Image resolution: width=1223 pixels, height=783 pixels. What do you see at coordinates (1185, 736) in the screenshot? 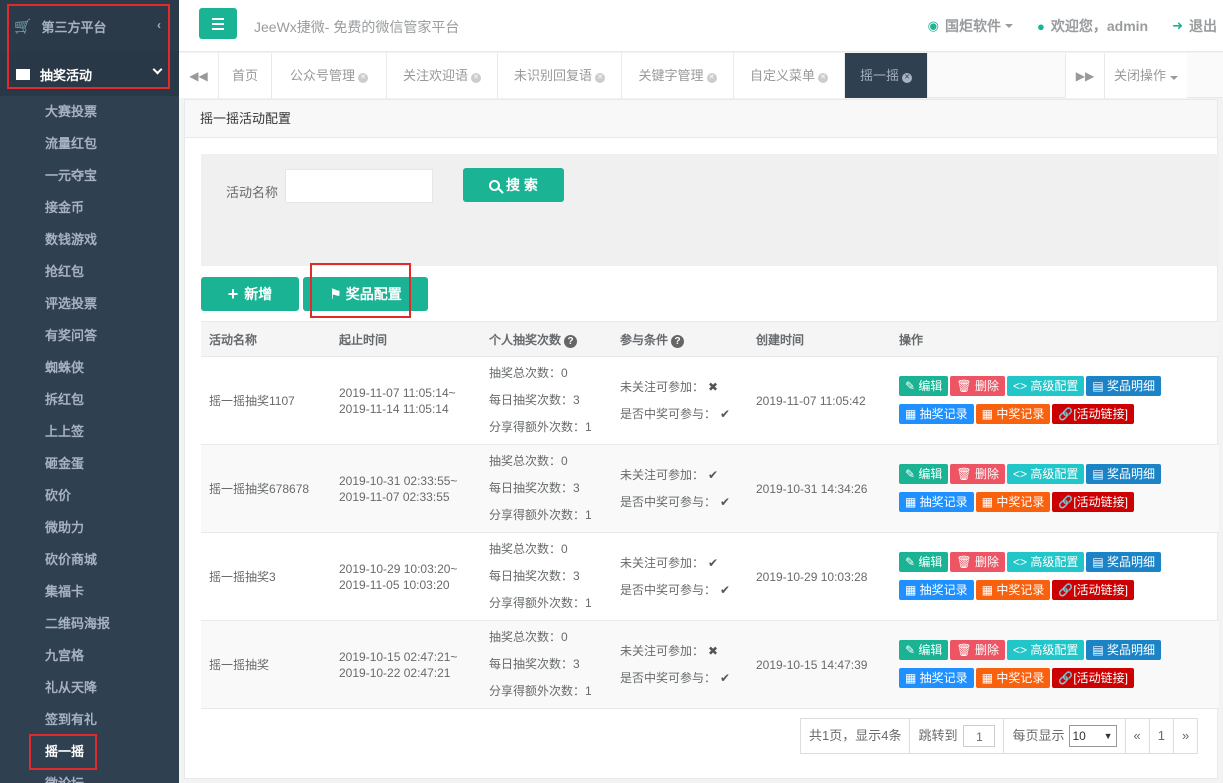
I see `pager-next-button: »` at bounding box center [1185, 736].